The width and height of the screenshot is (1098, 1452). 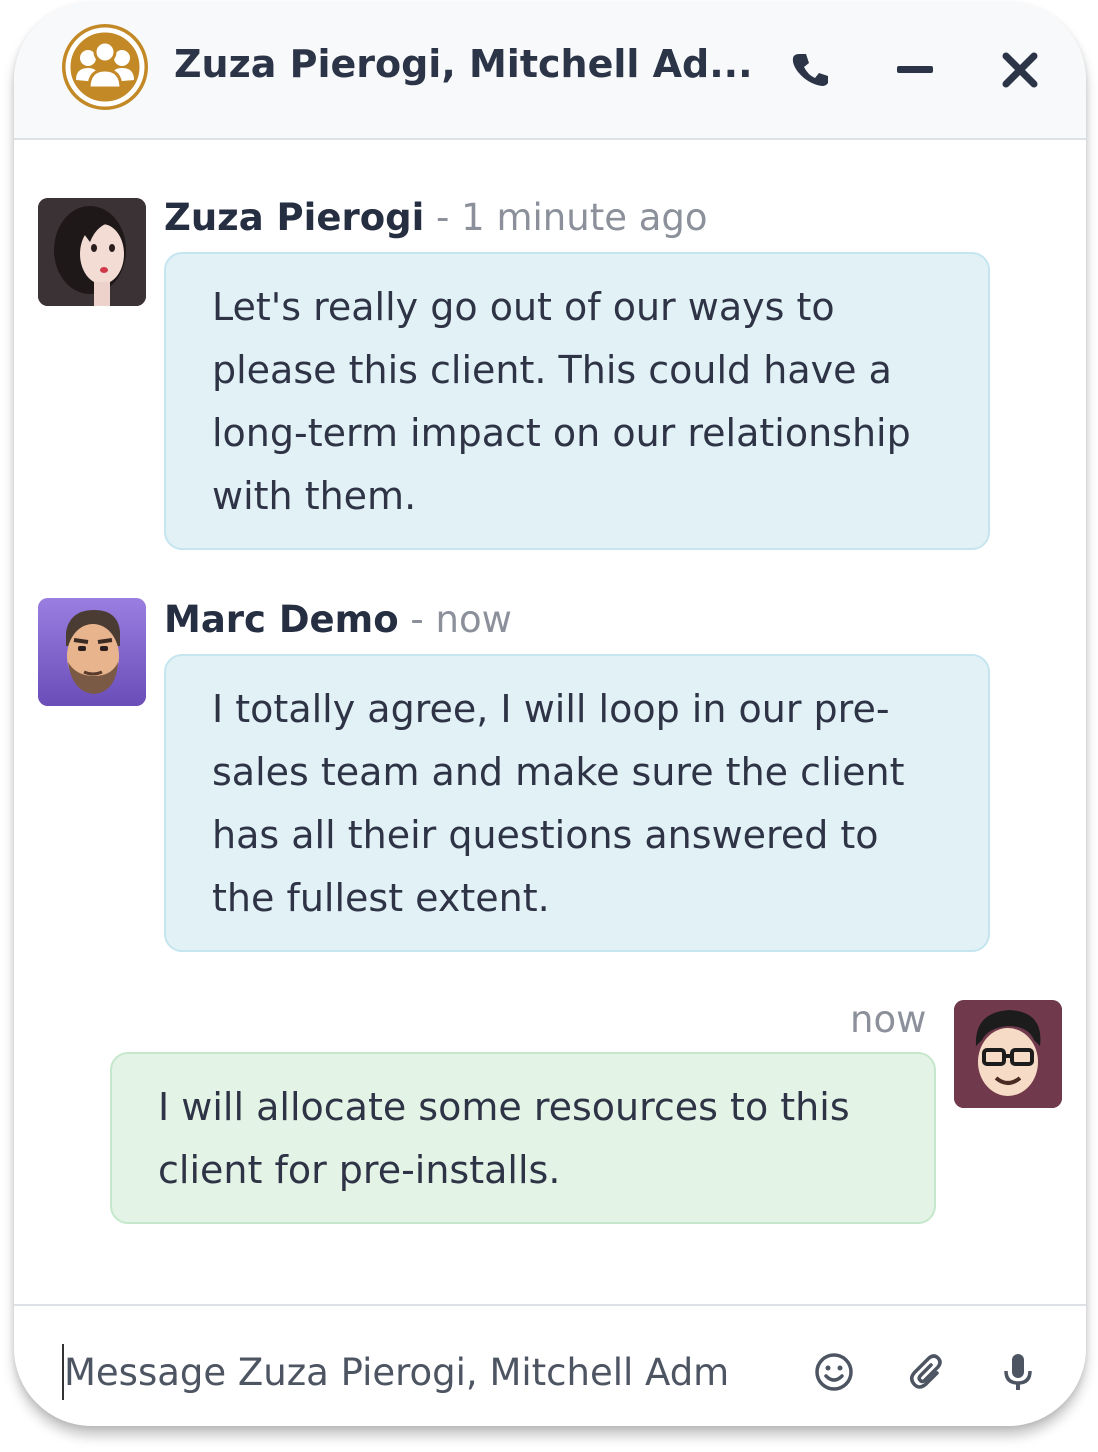 I want to click on author-name: Marc Demo, so click(x=281, y=619).